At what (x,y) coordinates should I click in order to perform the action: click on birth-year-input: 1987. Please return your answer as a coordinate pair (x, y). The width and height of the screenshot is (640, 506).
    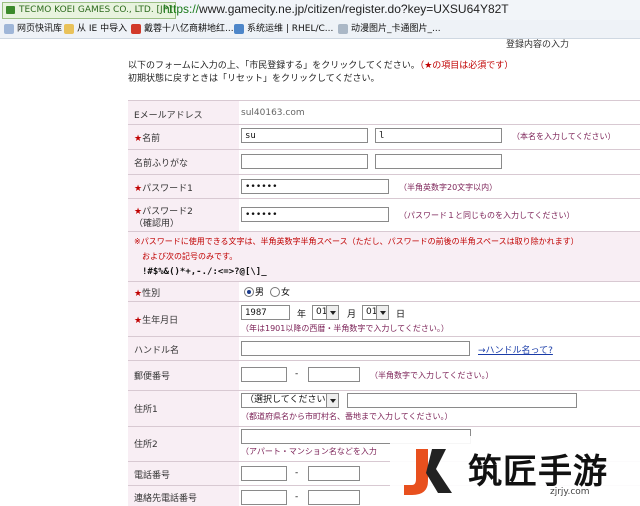
    Looking at the image, I should click on (265, 312).